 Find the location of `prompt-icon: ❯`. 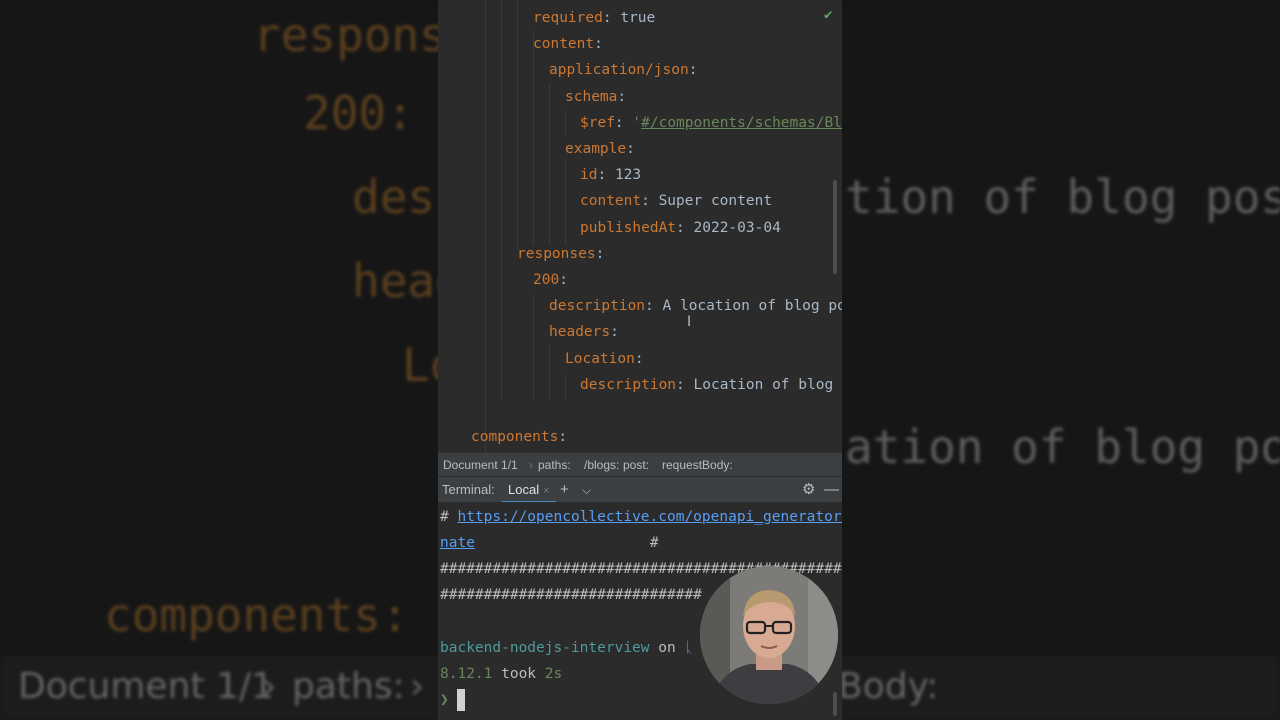

prompt-icon: ❯ is located at coordinates (444, 700).